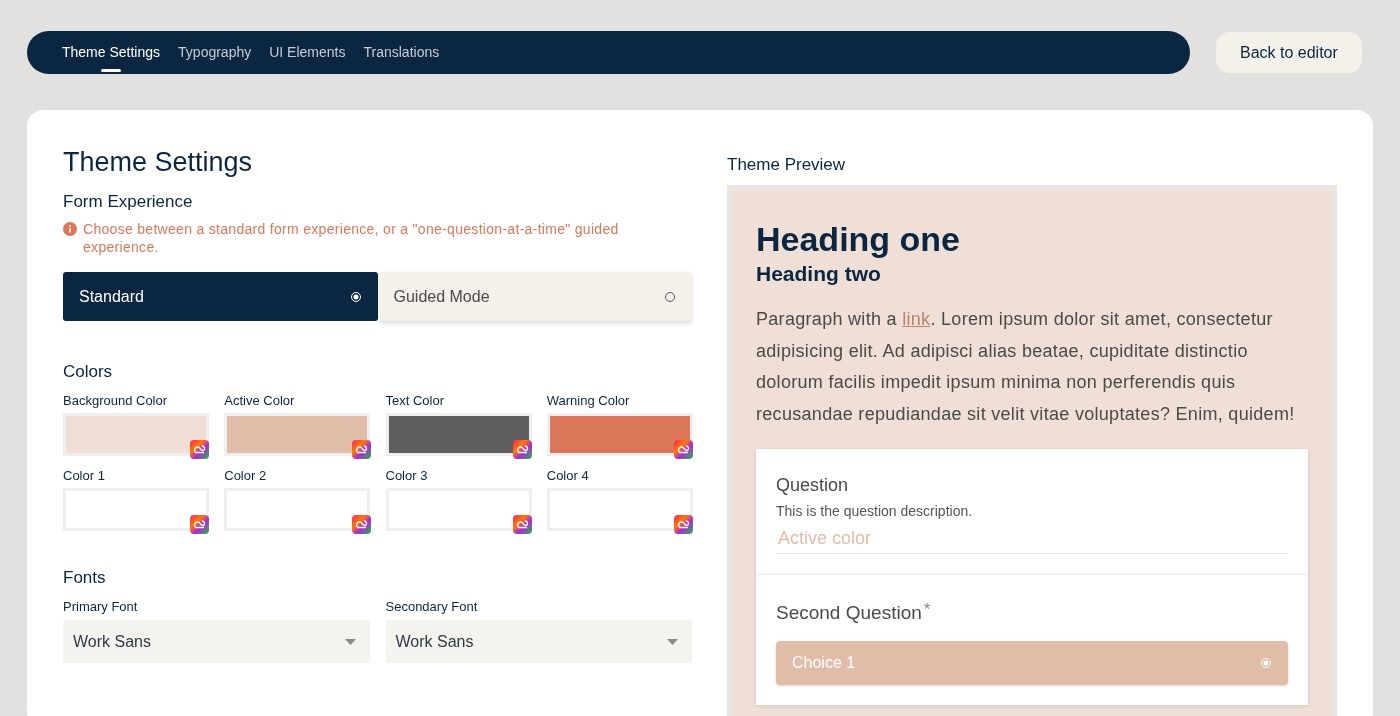 This screenshot has width=1400, height=716. What do you see at coordinates (1289, 52) in the screenshot?
I see `back-to-editor-button: Back to editor` at bounding box center [1289, 52].